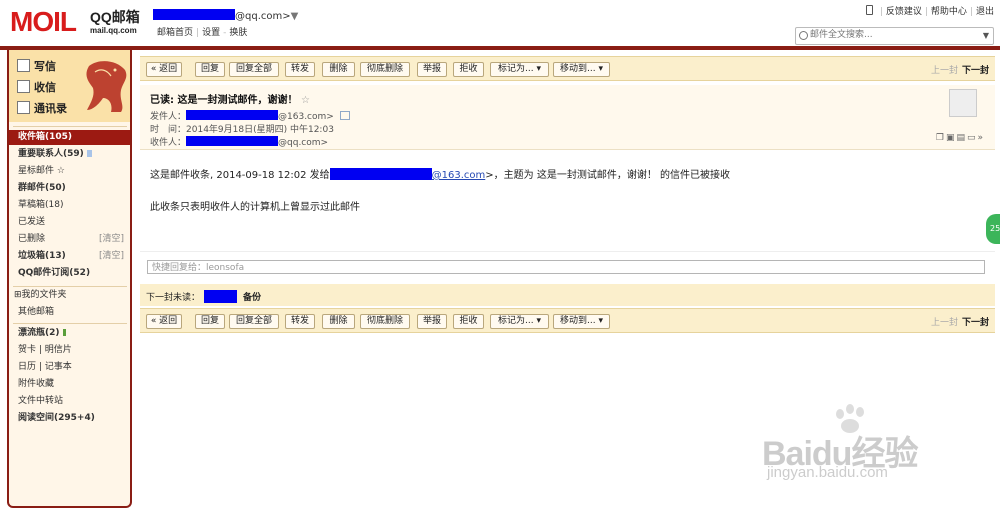 Image resolution: width=1000 pixels, height=511 pixels. Describe the element at coordinates (254, 69) in the screenshot. I see `reply-all-button: 回复全部` at that location.